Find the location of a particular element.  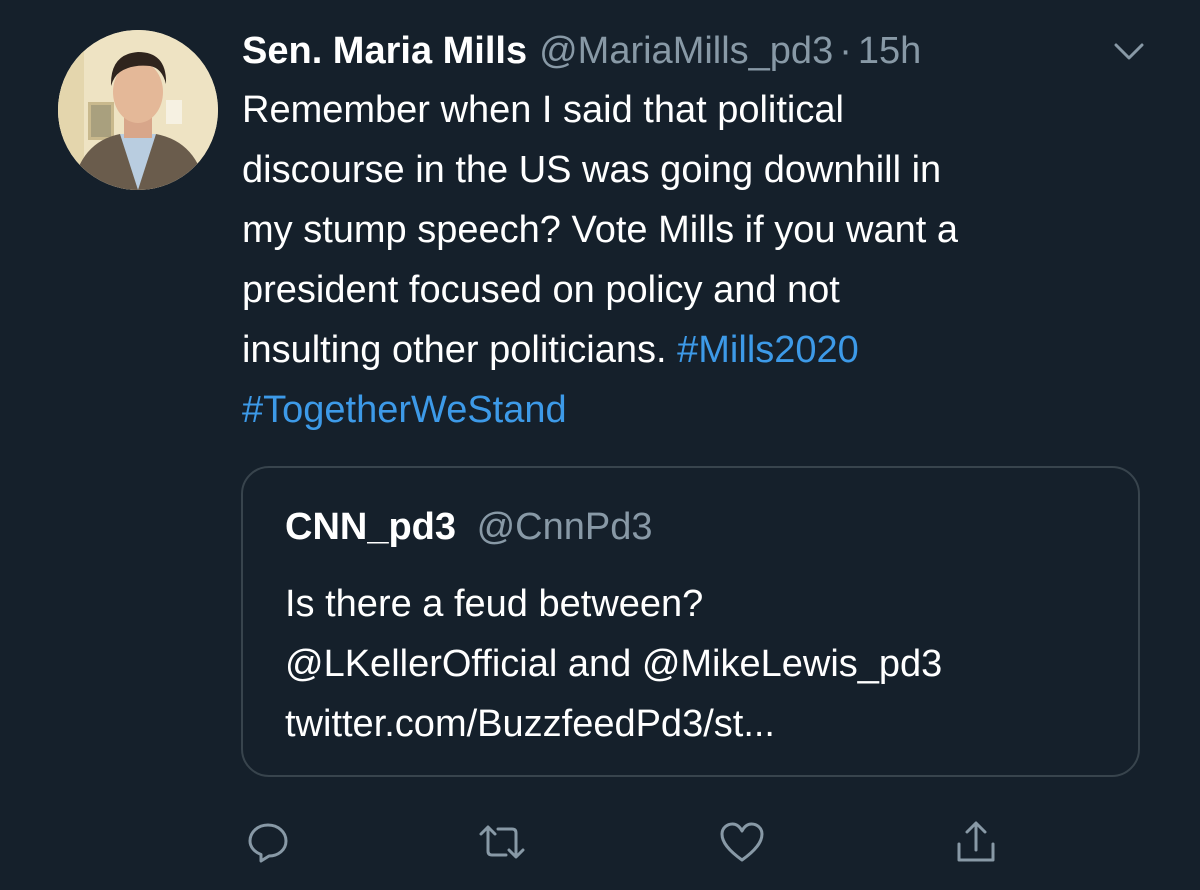

hashtag-mills2020: #Mills2020 is located at coordinates (768, 350).